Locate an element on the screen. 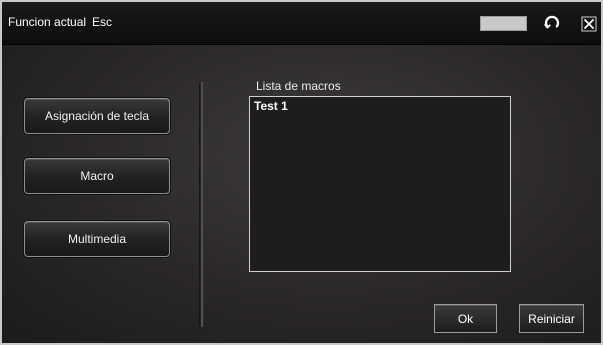  close-icon is located at coordinates (589, 24).